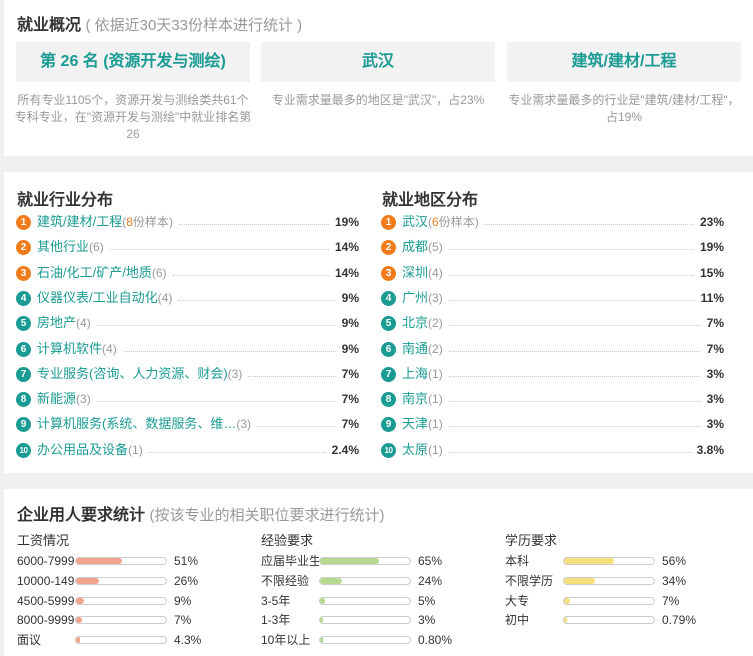  Describe the element at coordinates (415, 297) in the screenshot. I see `region-name: 广州` at that location.